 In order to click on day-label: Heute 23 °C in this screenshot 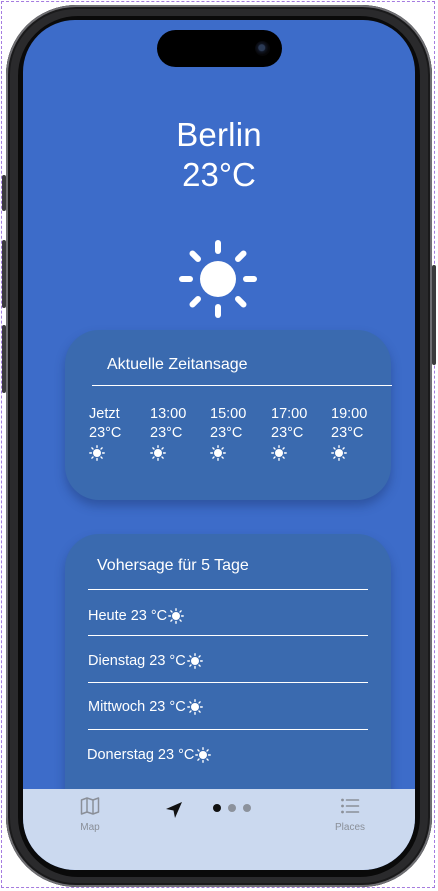, I will do `click(128, 616)`.